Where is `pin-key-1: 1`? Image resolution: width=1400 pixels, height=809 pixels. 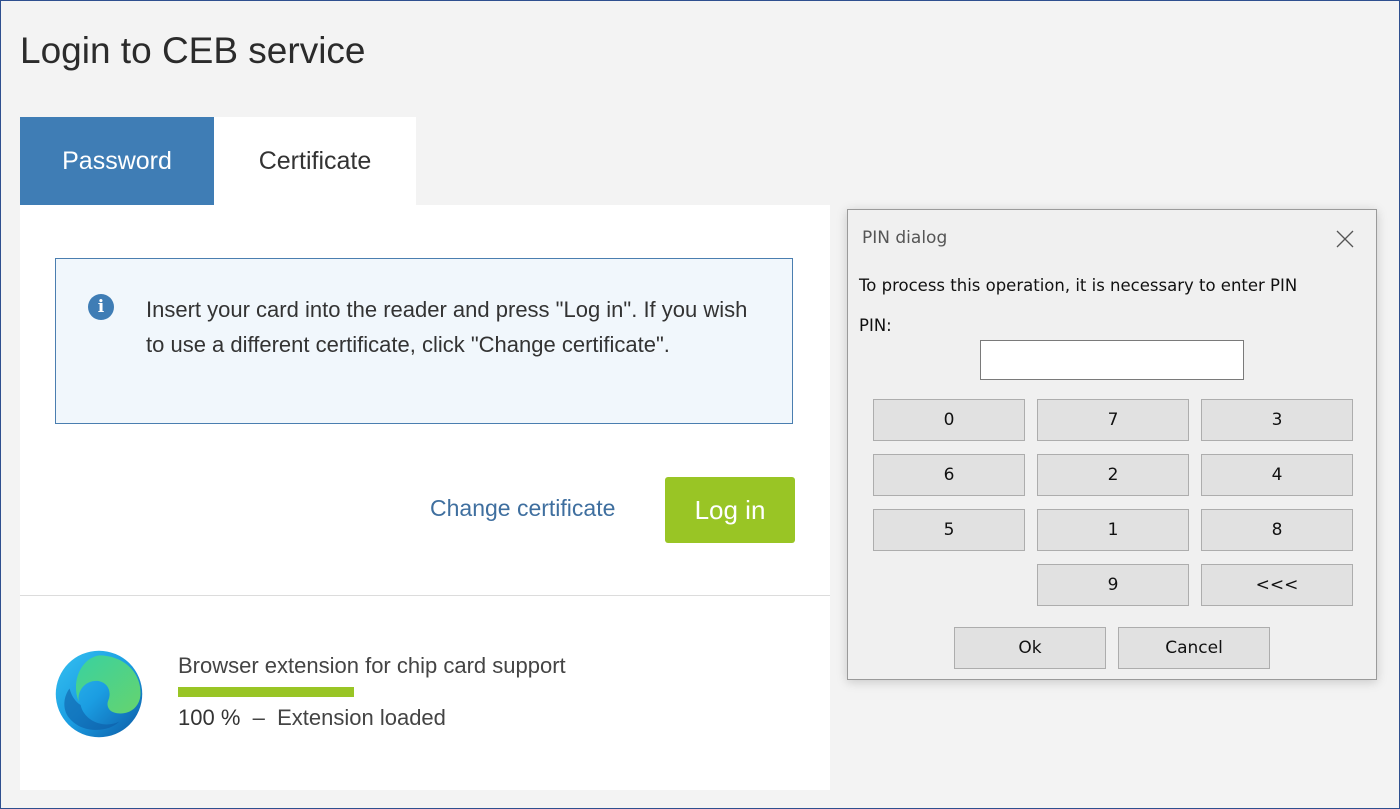 pin-key-1: 1 is located at coordinates (1113, 530).